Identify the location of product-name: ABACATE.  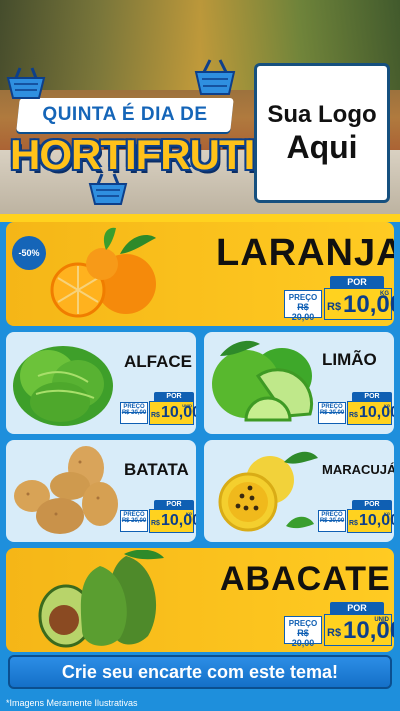
(305, 579).